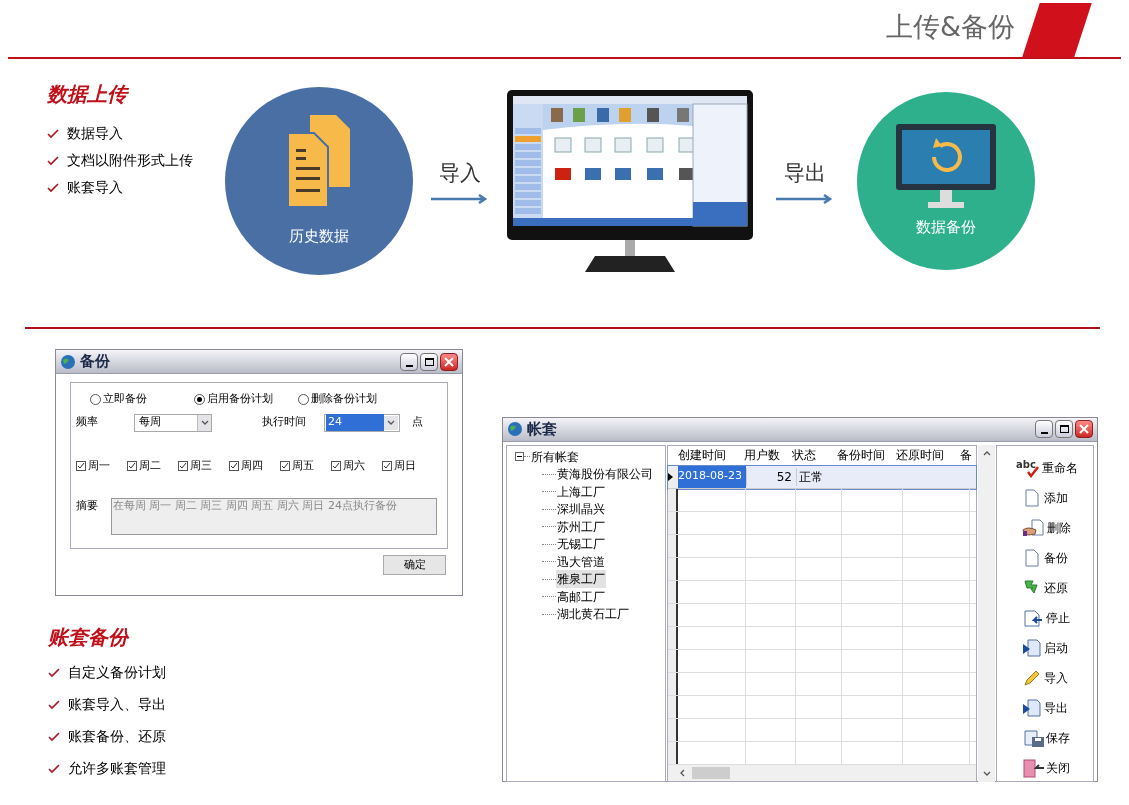 Image resolution: width=1129 pixels, height=805 pixels. What do you see at coordinates (968, 455) in the screenshot?
I see `column-header: 备` at bounding box center [968, 455].